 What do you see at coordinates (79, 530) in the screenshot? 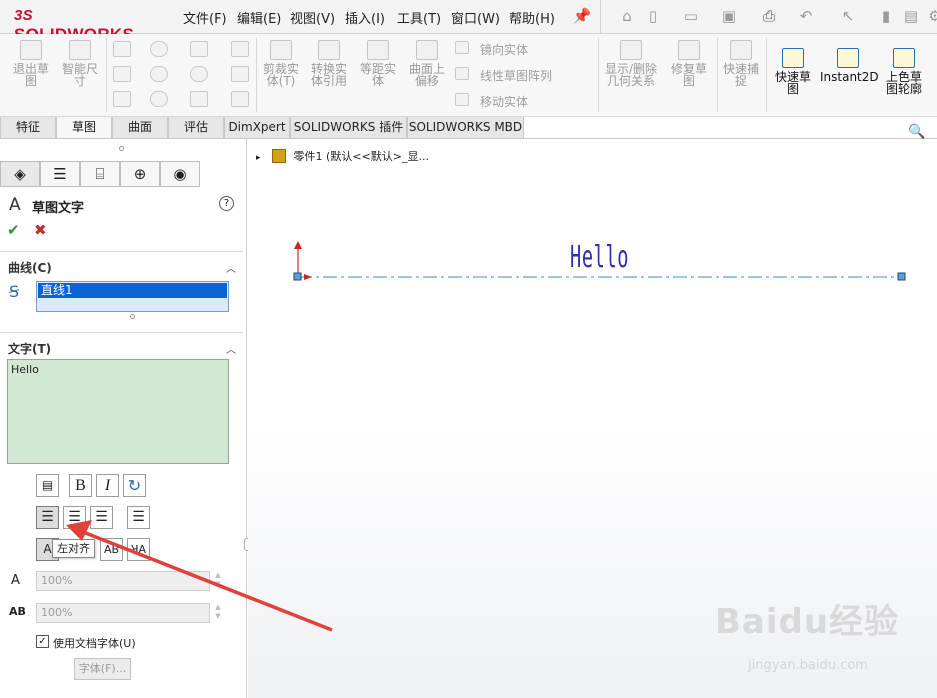
I see `red-arrowhead-icon` at bounding box center [79, 530].